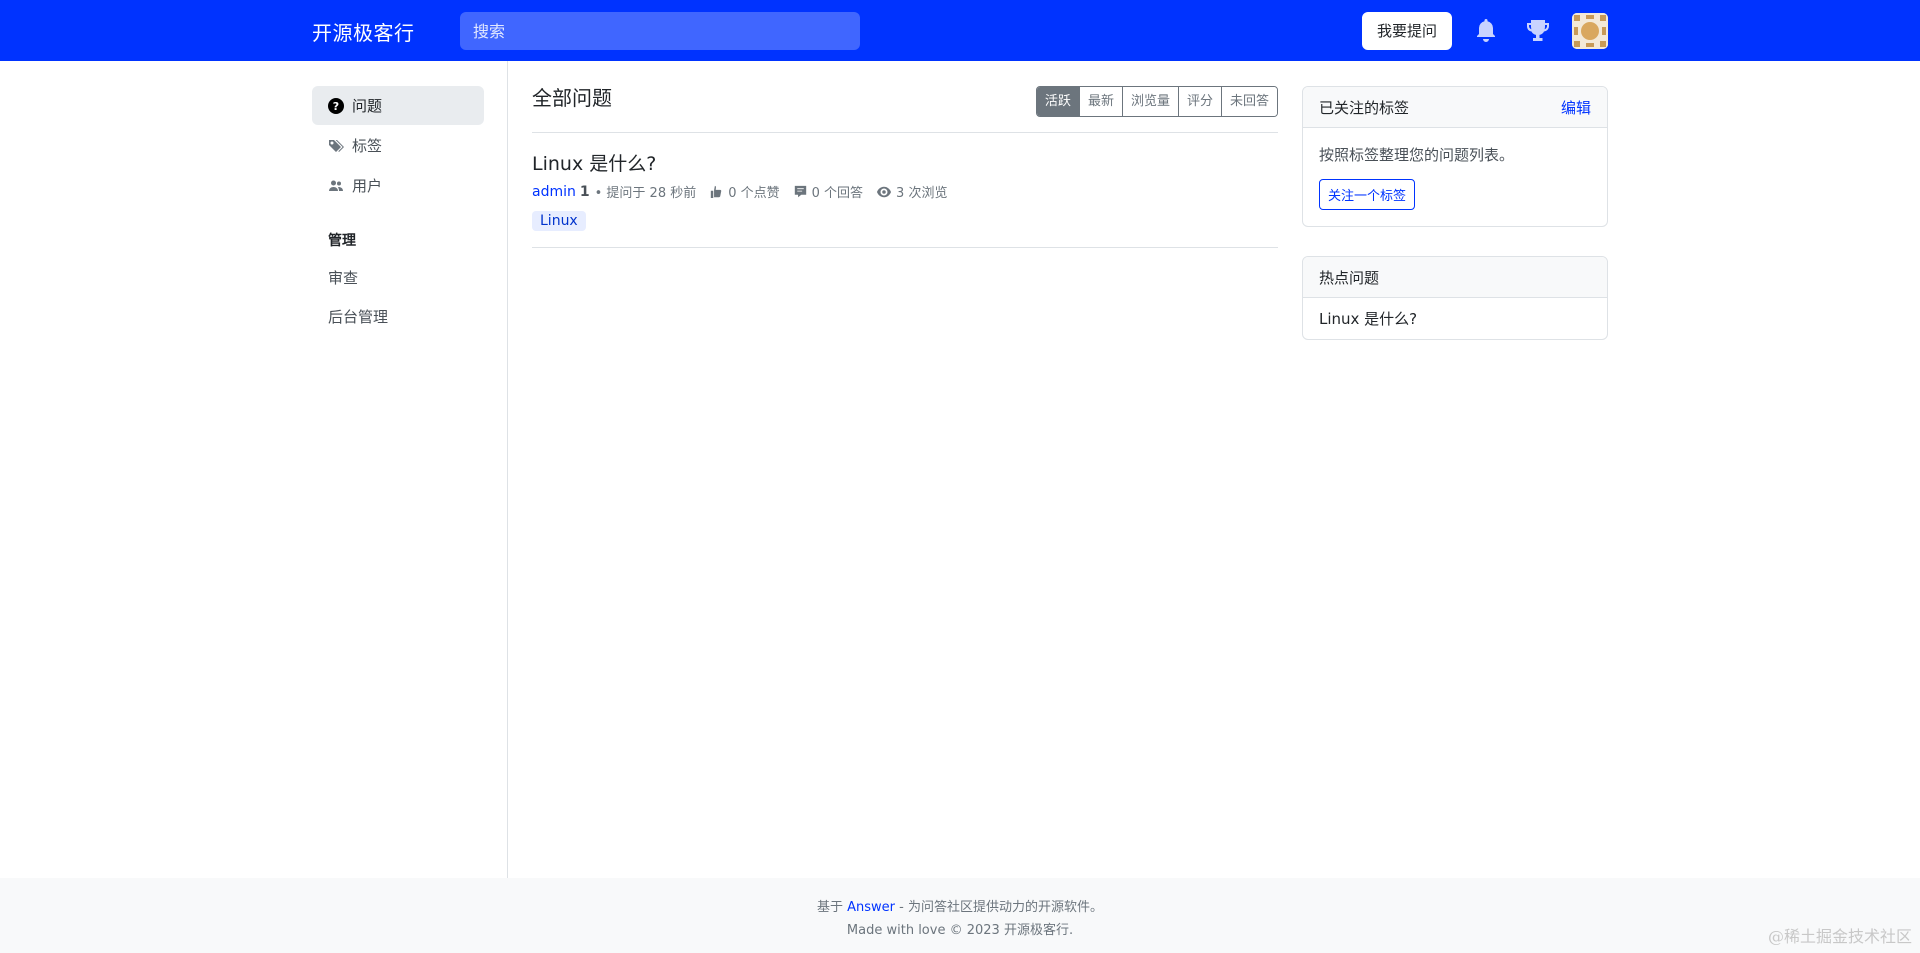  Describe the element at coordinates (1407, 31) in the screenshot. I see `ask-question-button: 我要提问` at that location.